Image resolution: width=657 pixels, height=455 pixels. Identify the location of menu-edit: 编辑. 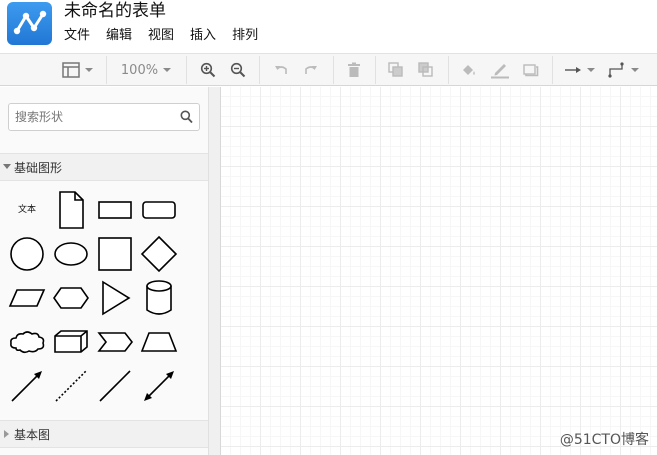
(119, 36).